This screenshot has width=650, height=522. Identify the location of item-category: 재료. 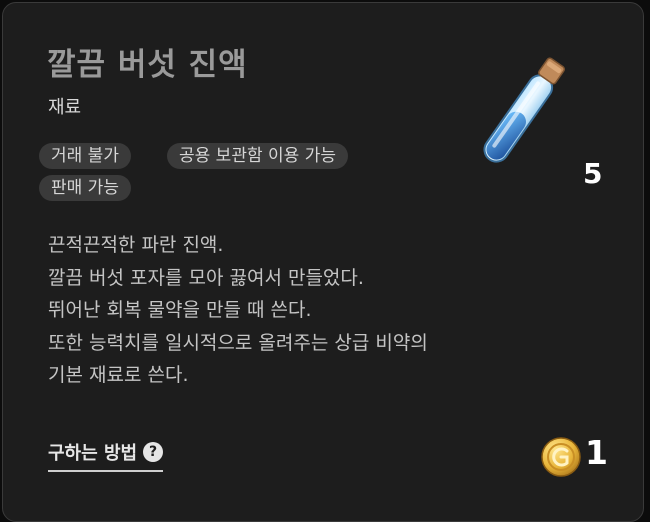
(65, 107).